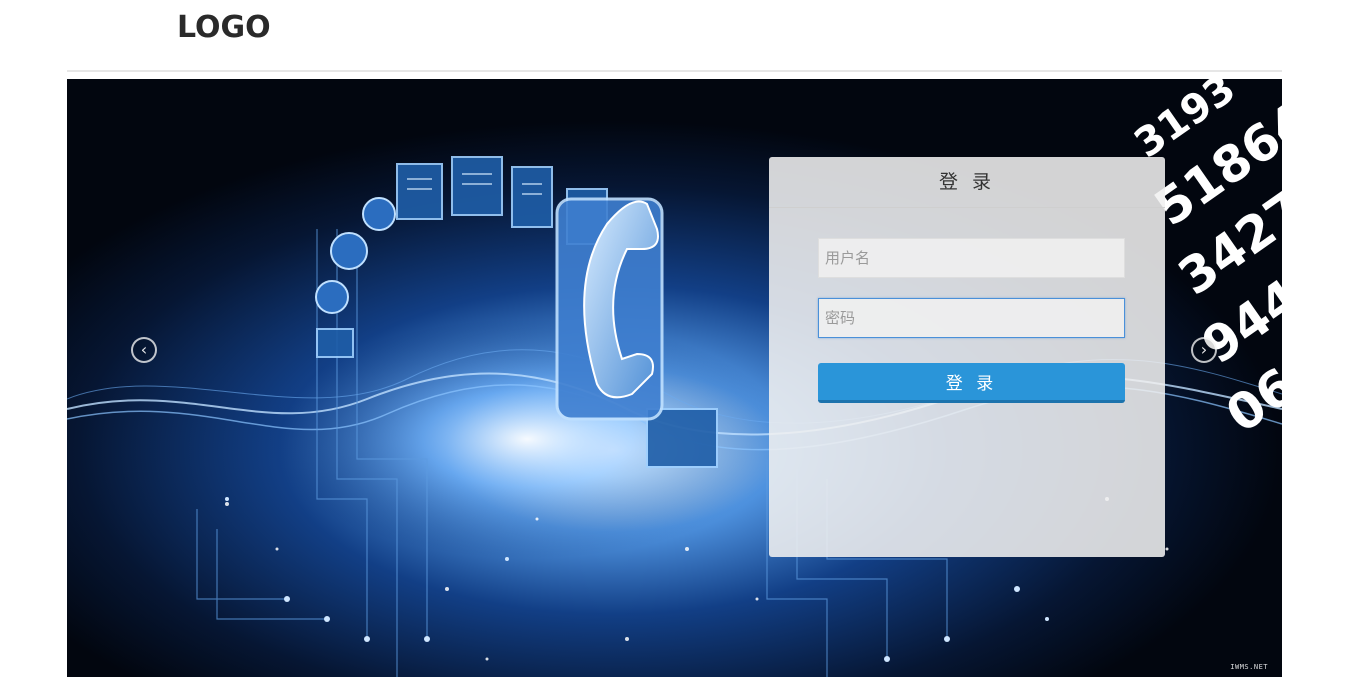  Describe the element at coordinates (674, 71) in the screenshot. I see `header-divider` at that location.